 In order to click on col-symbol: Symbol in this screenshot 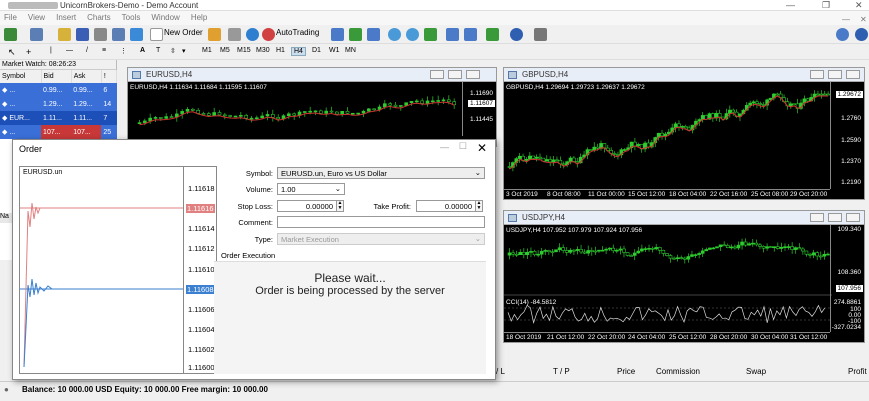, I will do `click(21, 76)`.